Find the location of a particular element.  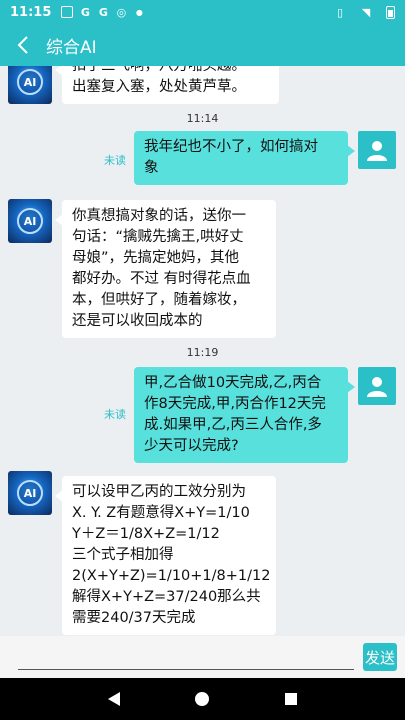

time-divider: 11:19 is located at coordinates (202, 352).